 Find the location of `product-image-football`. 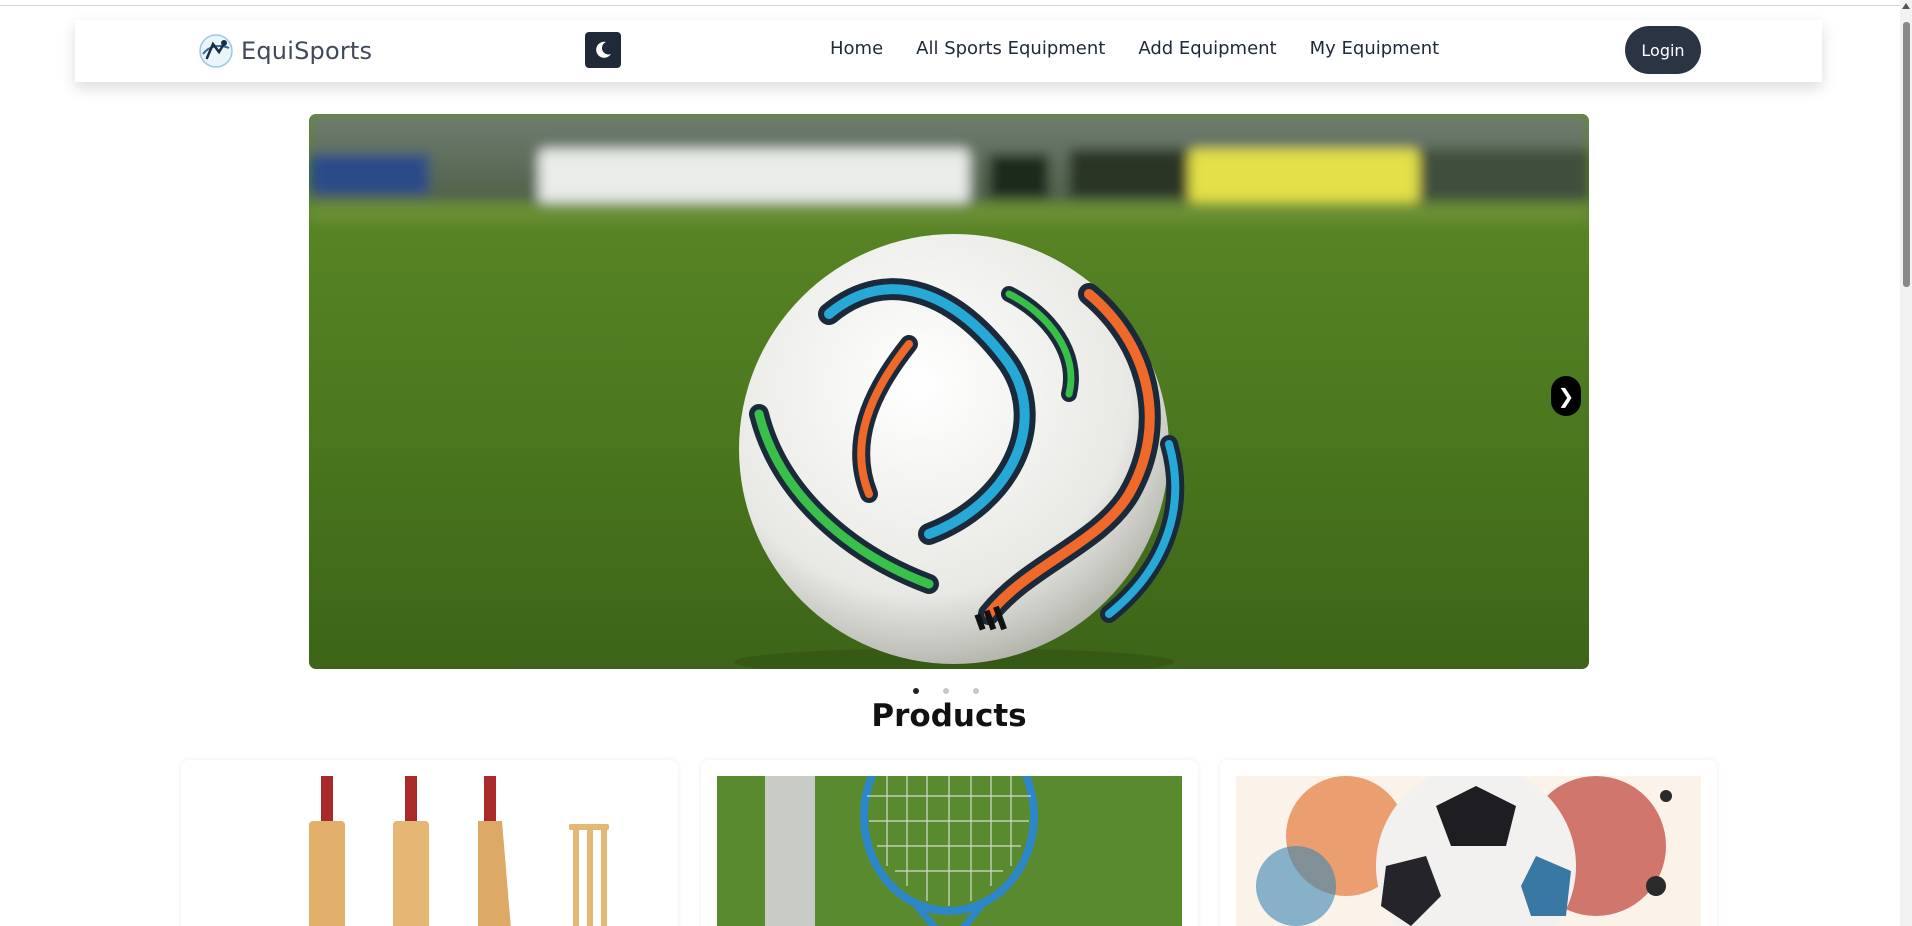

product-image-football is located at coordinates (1468, 851).